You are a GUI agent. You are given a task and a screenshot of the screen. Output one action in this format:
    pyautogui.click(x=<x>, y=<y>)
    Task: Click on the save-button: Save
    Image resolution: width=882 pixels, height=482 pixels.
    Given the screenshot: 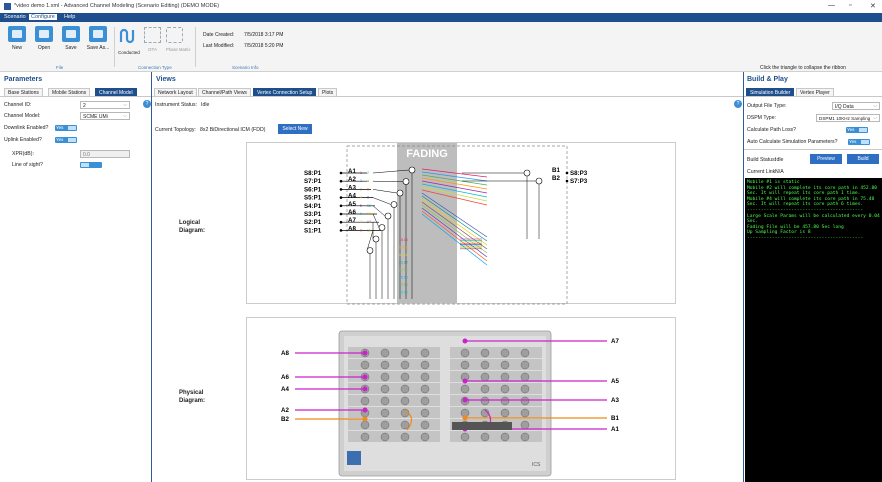 What is the action you would take?
    pyautogui.click(x=71, y=38)
    